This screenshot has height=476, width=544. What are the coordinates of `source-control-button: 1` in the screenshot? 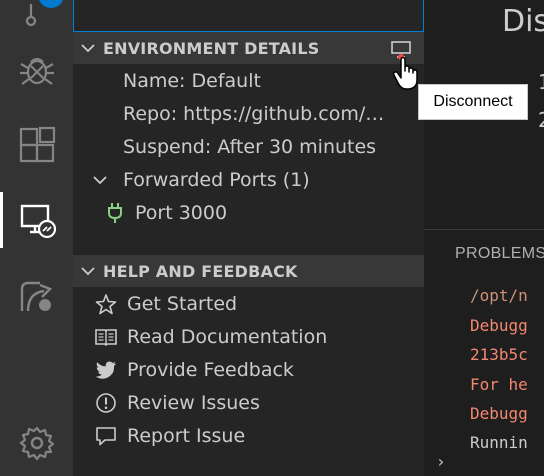 It's located at (36, 21).